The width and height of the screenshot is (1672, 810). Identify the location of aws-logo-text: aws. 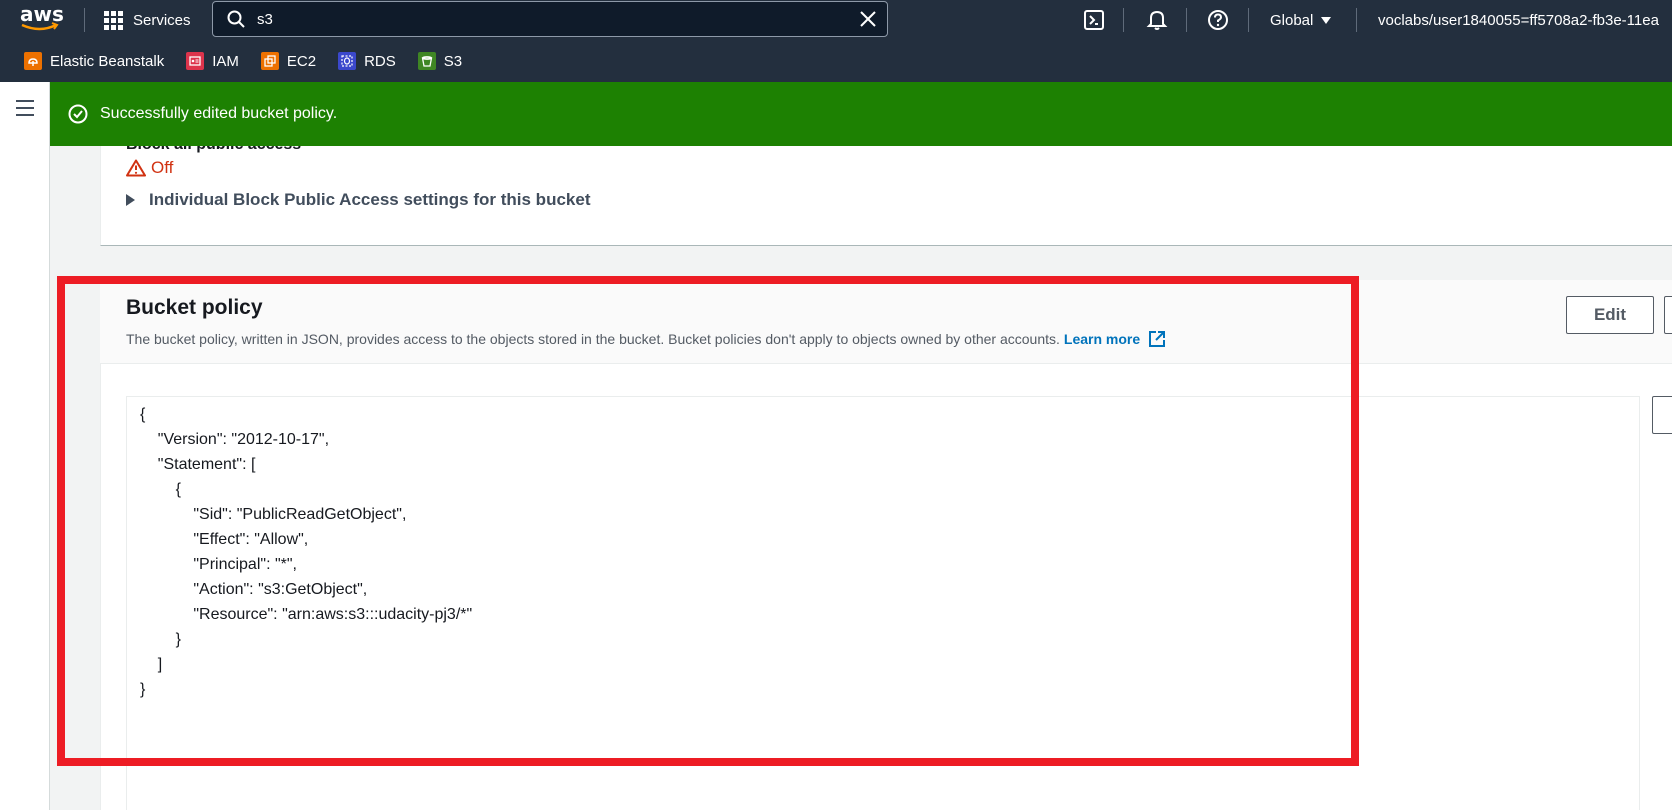
(42, 14).